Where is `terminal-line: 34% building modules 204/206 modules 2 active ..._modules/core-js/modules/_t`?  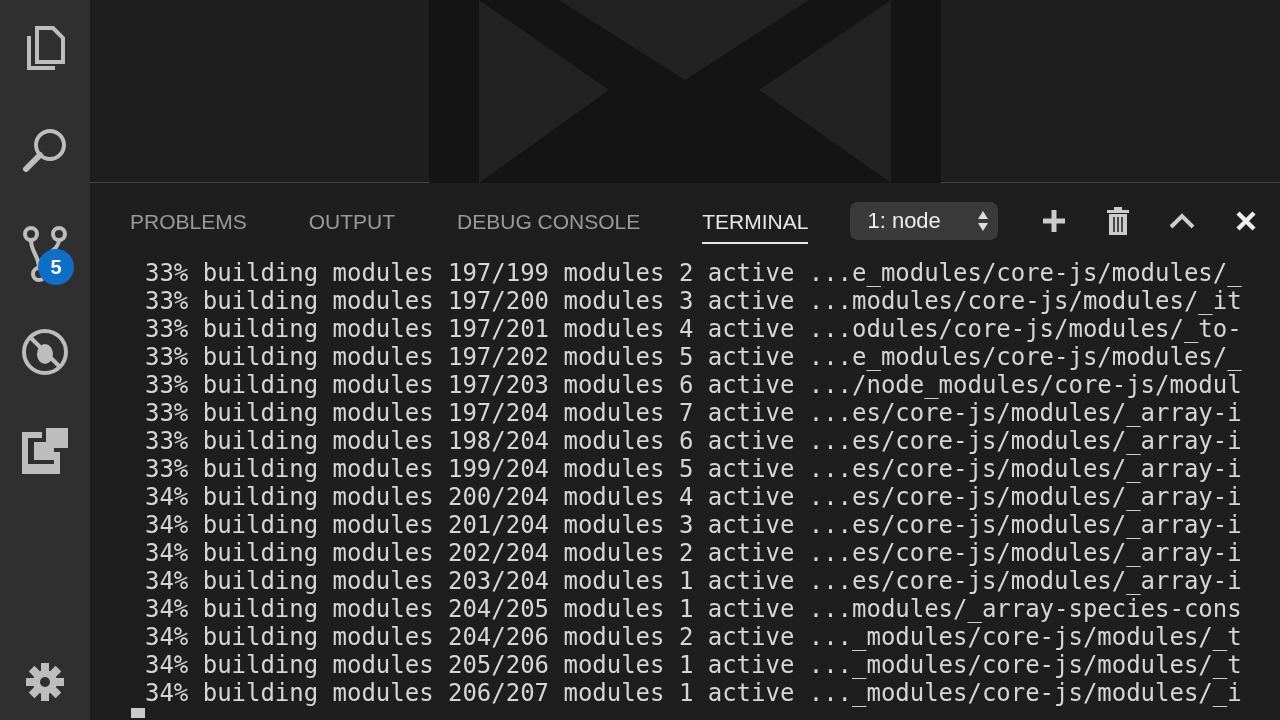 terminal-line: 34% building modules 204/206 modules 2 active ..._modules/core-js/modules/_t is located at coordinates (694, 637).